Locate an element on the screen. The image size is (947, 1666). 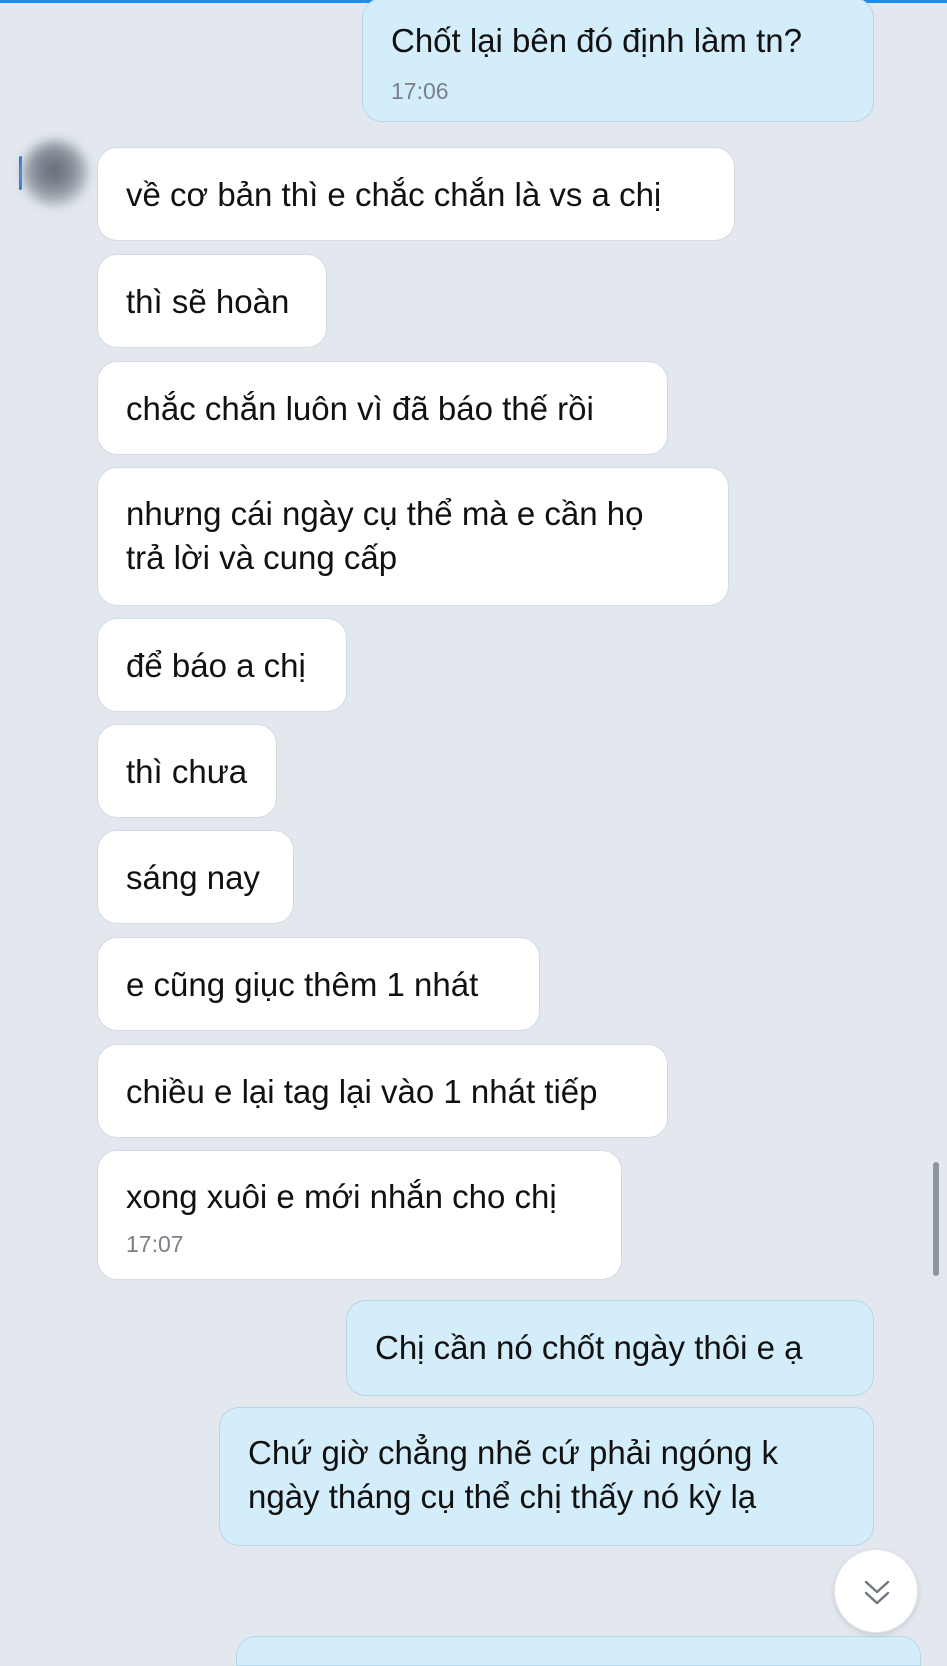
message-text: để báo a chị is located at coordinates (216, 665).